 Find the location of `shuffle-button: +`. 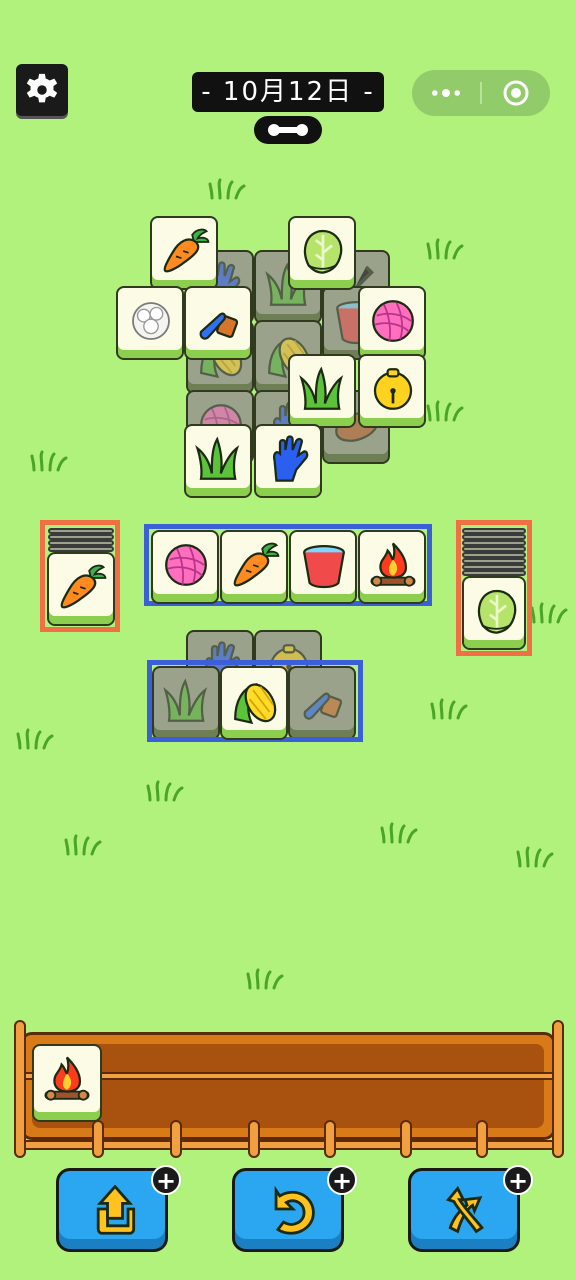

shuffle-button: + is located at coordinates (470, 1208).